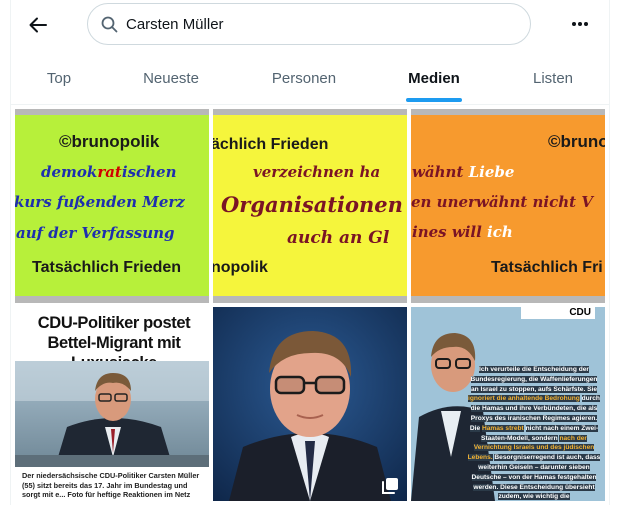 The image size is (621, 505). I want to click on multiple-images-icon, so click(390, 486).